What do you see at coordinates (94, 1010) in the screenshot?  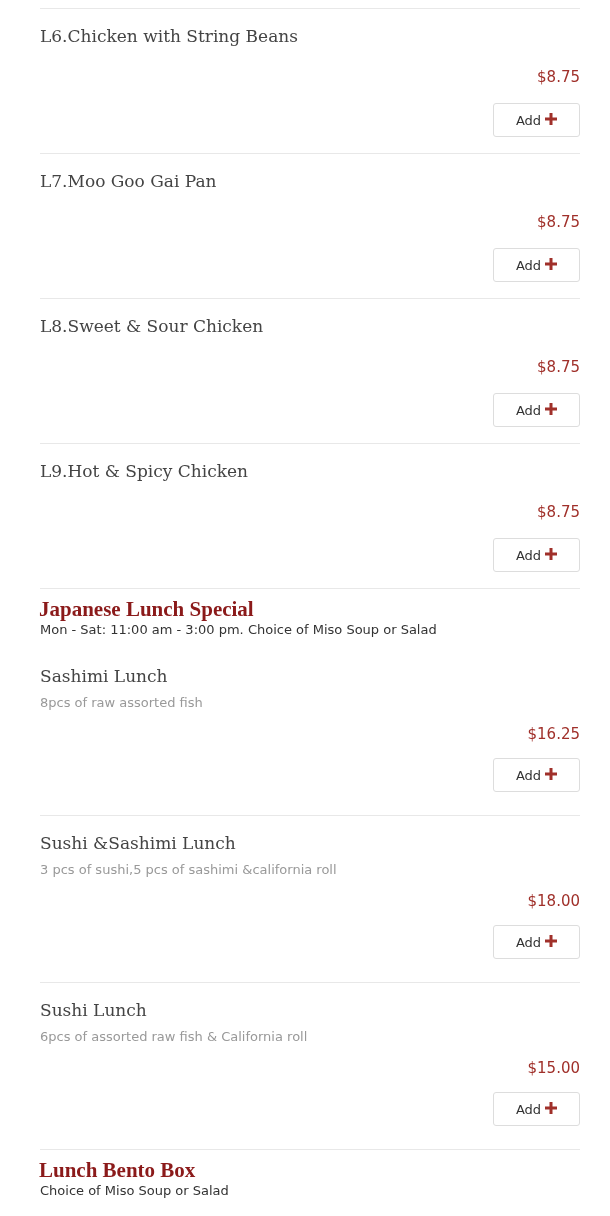 I see `item-name: Sushi Lunch` at bounding box center [94, 1010].